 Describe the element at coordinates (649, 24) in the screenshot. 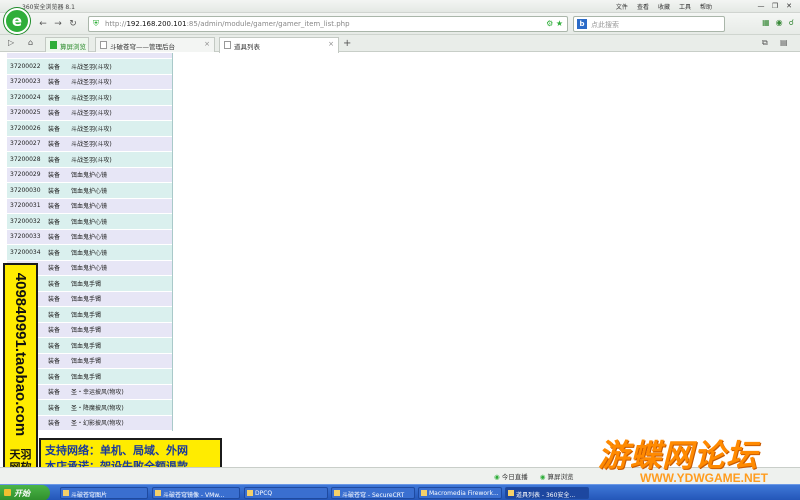

I see `search-box: b 点此搜索` at that location.